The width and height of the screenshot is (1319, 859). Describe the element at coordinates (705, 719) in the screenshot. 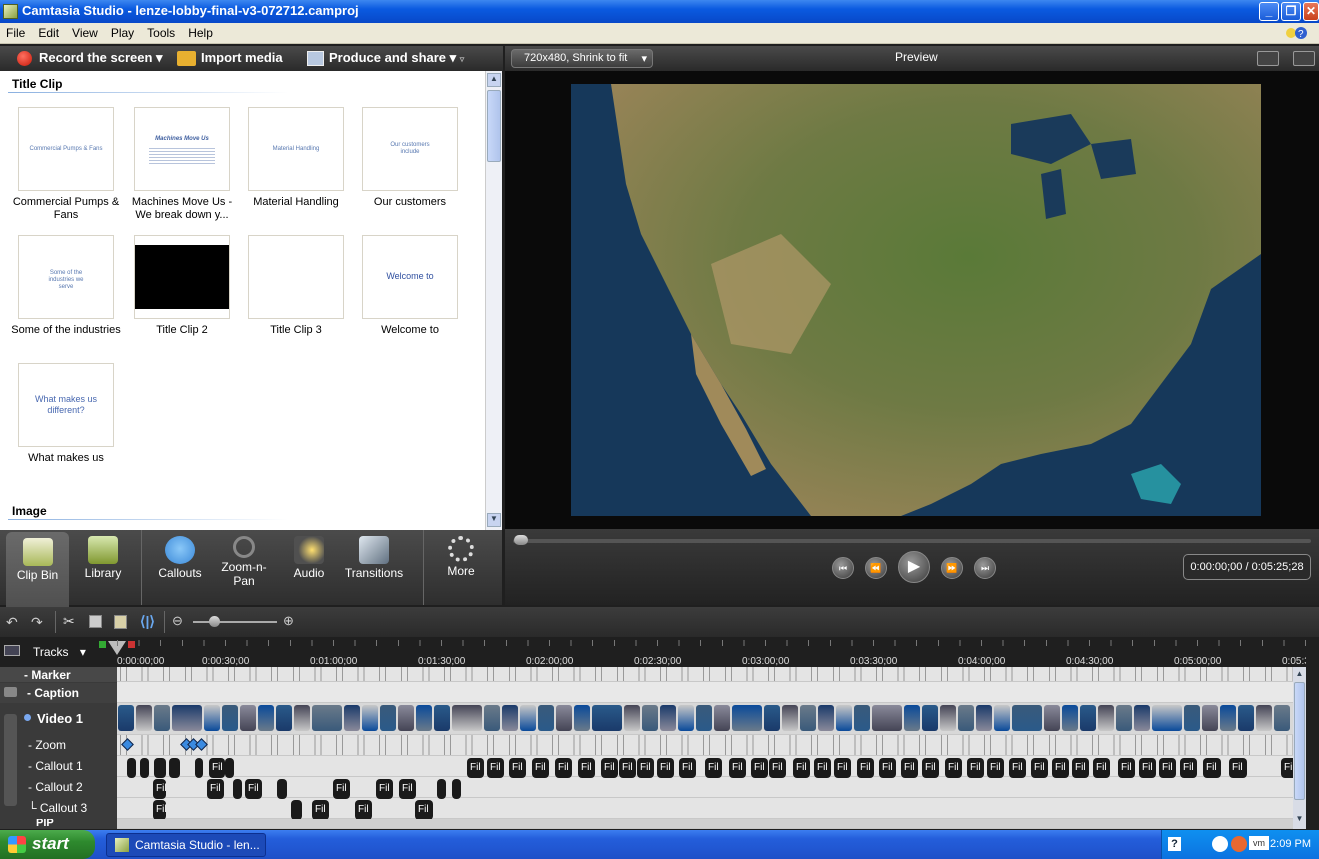

I see `video-track` at that location.